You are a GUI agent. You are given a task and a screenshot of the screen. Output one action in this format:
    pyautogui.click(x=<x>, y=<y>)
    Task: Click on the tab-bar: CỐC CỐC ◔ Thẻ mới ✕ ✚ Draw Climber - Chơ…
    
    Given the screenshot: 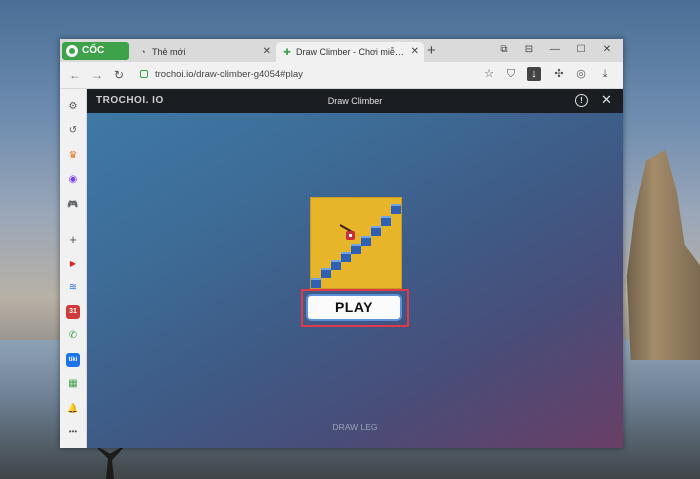 What is the action you would take?
    pyautogui.click(x=341, y=56)
    